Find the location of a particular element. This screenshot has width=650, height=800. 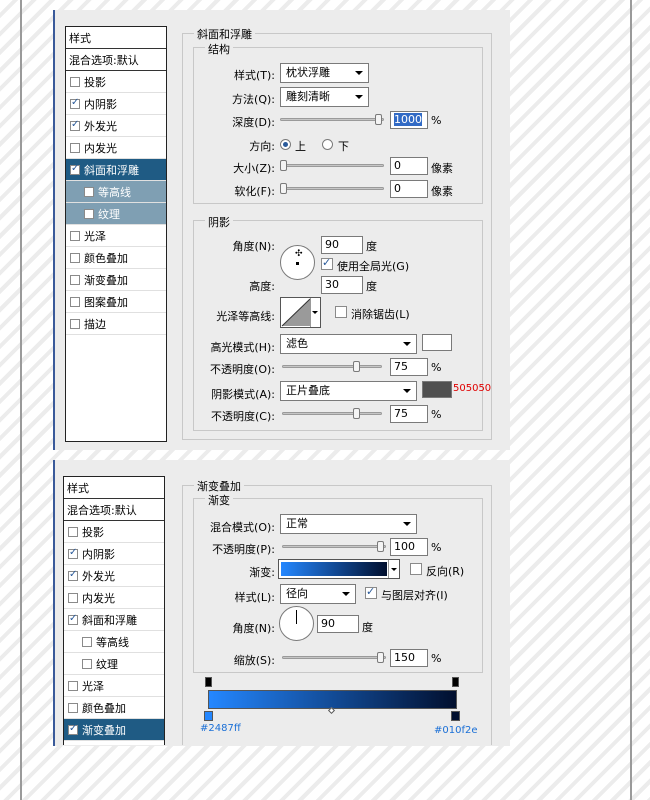

blend-mode-select: 正常 is located at coordinates (348, 524).